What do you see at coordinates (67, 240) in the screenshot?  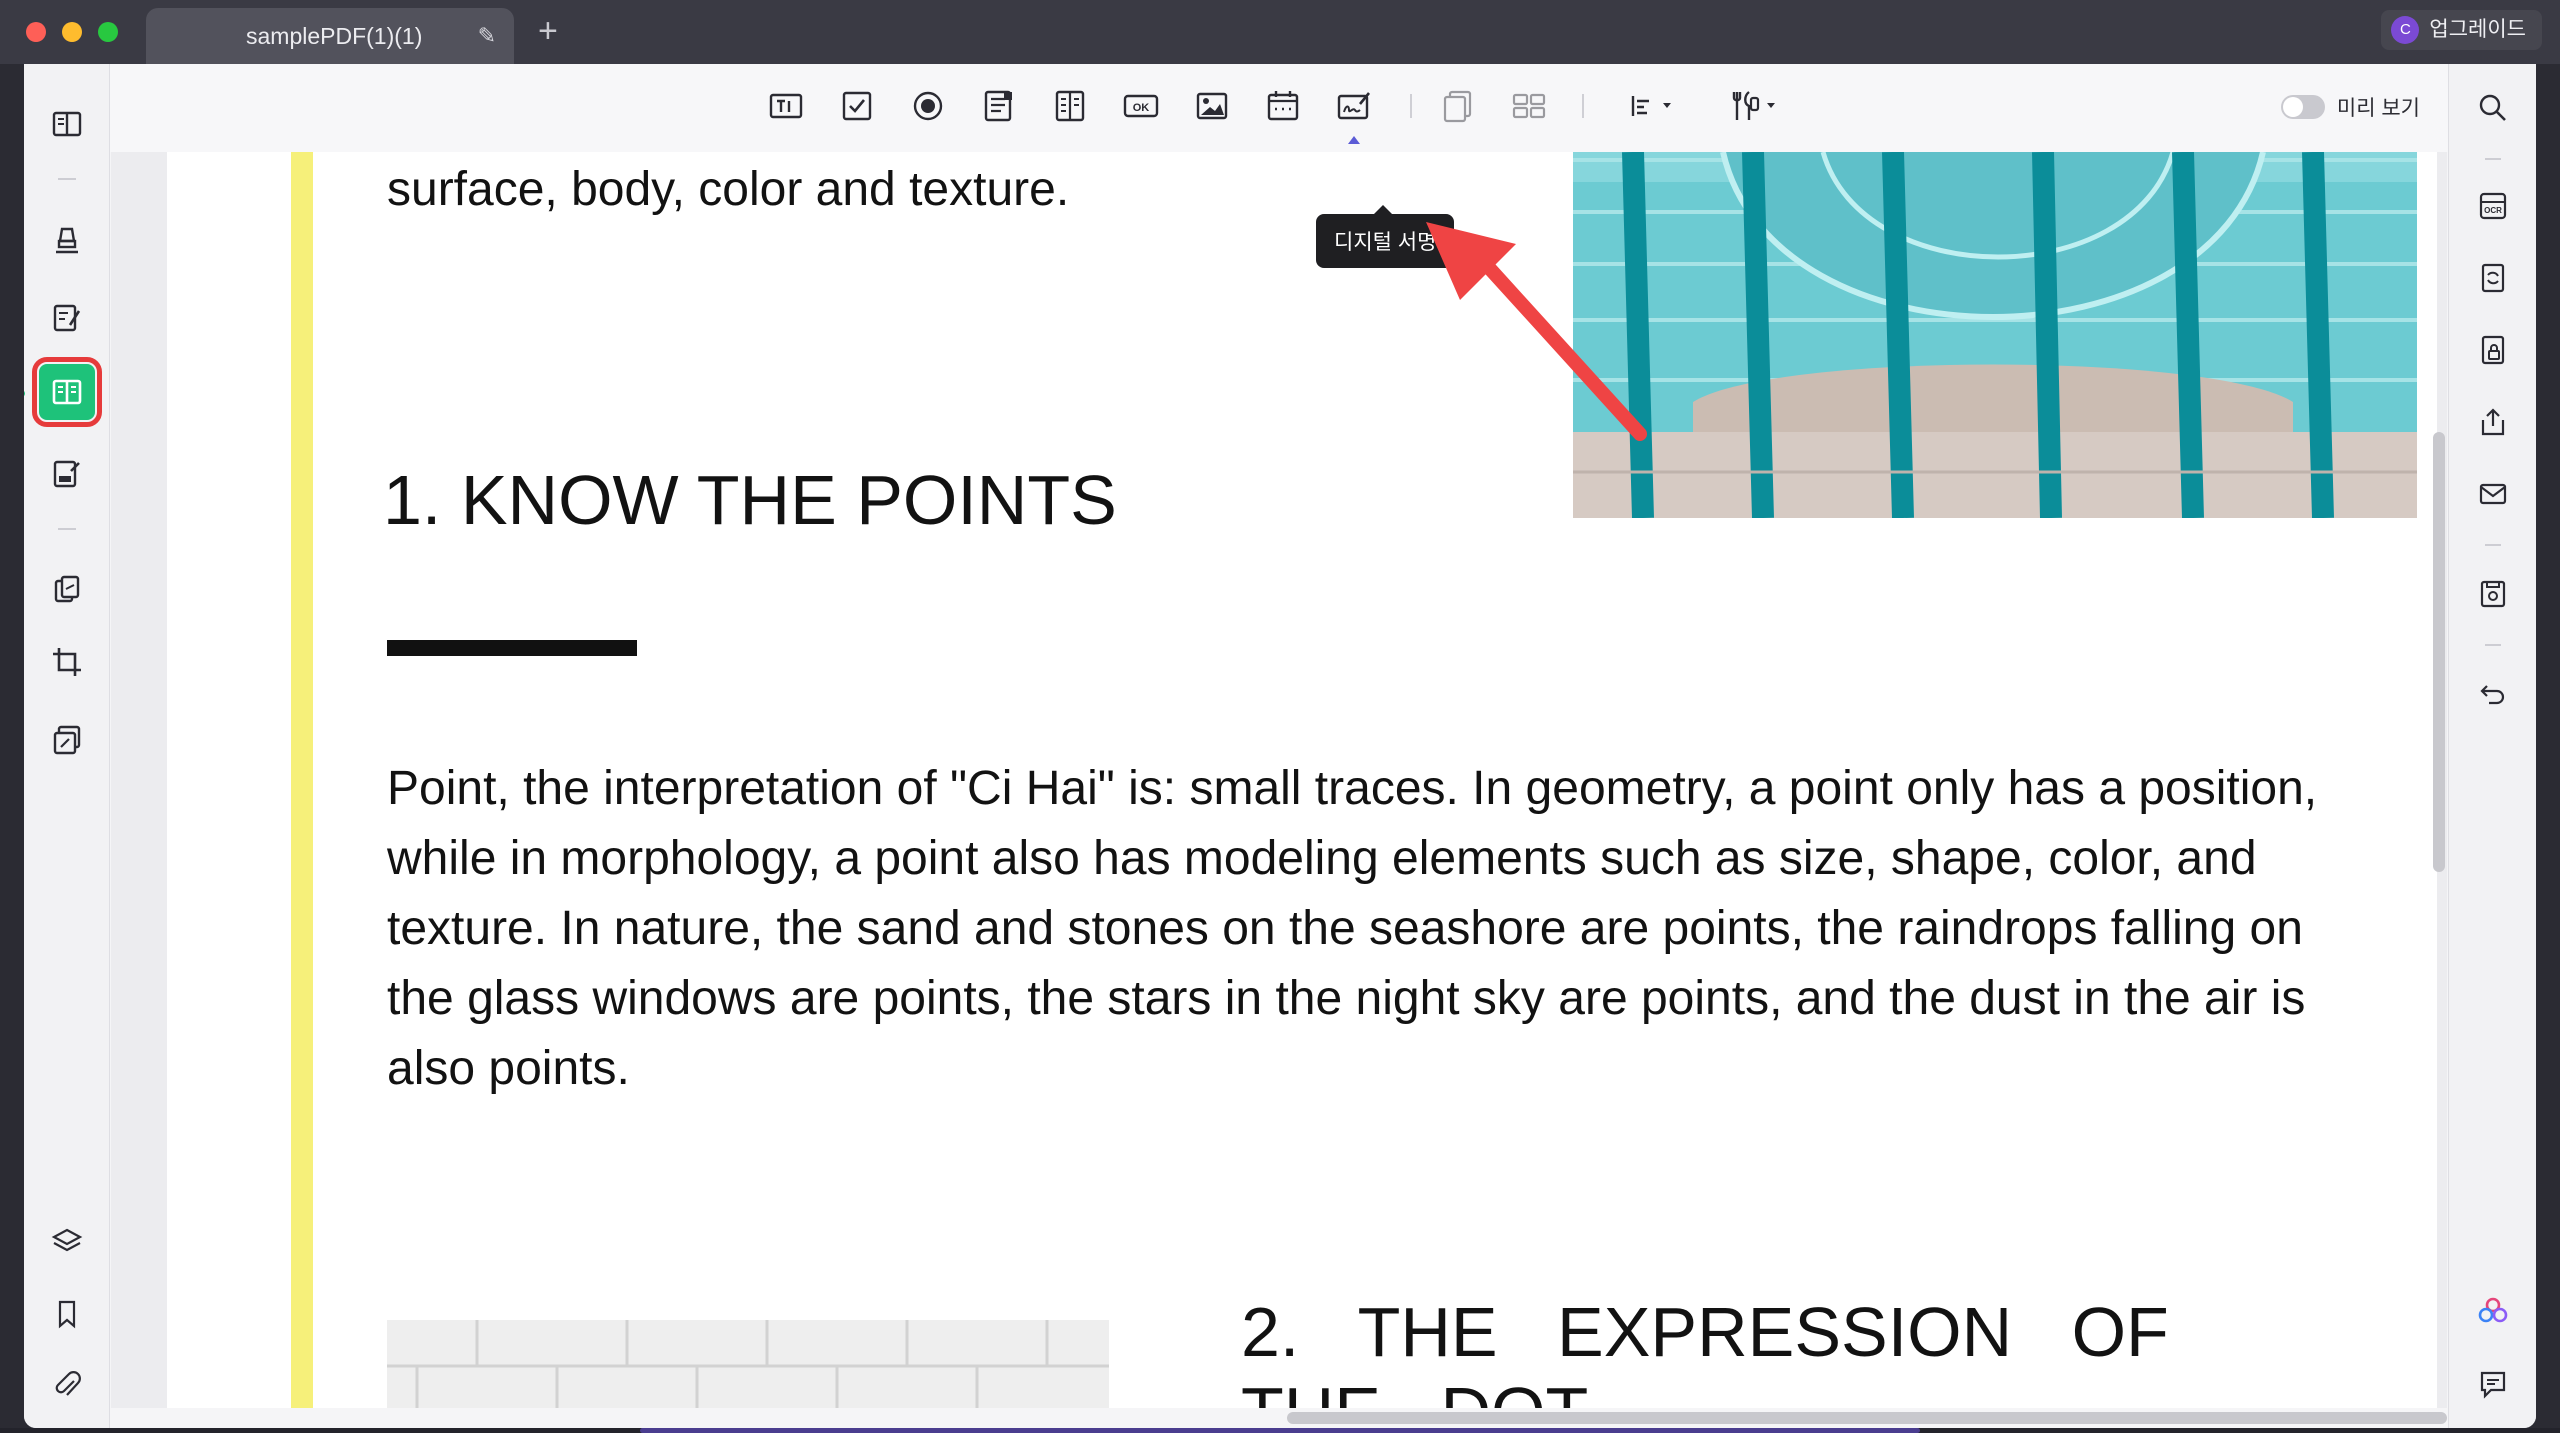 I see `highlighter-icon` at bounding box center [67, 240].